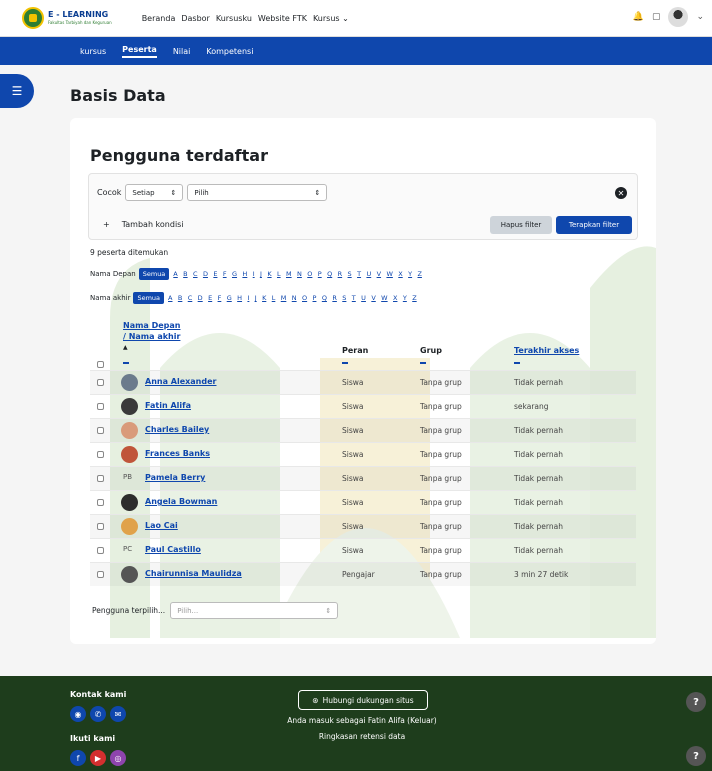 This screenshot has width=712, height=771. What do you see at coordinates (274, 298) in the screenshot?
I see `last-initial-l: L` at bounding box center [274, 298].